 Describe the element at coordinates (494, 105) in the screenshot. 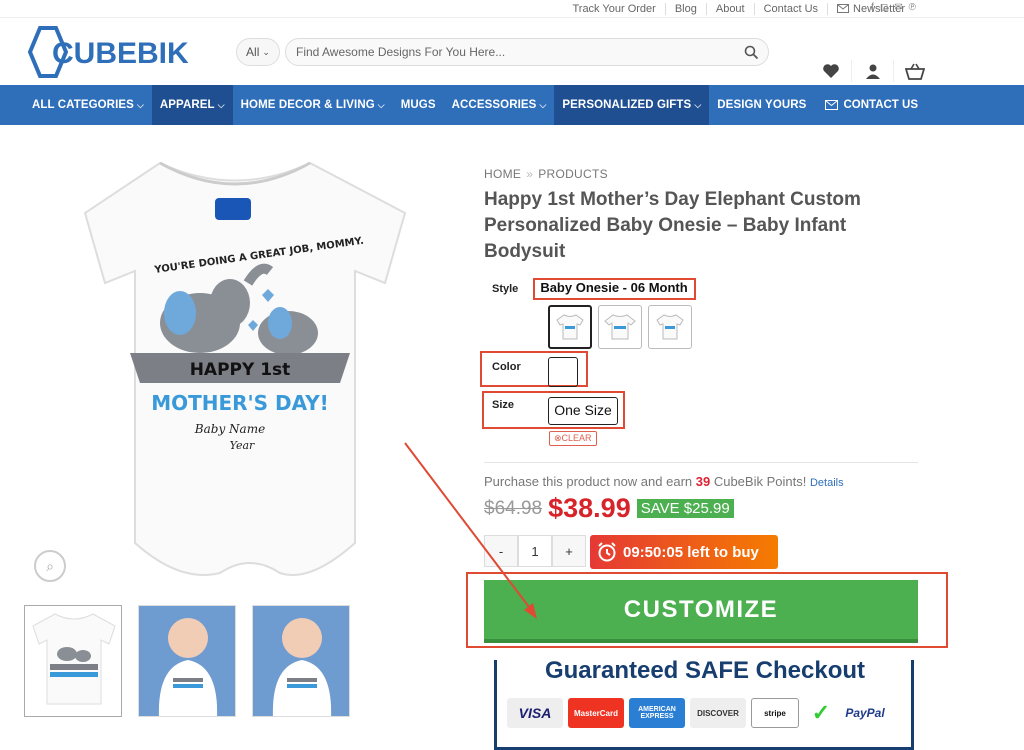

I see `nav-label: ACCESSORIES` at that location.